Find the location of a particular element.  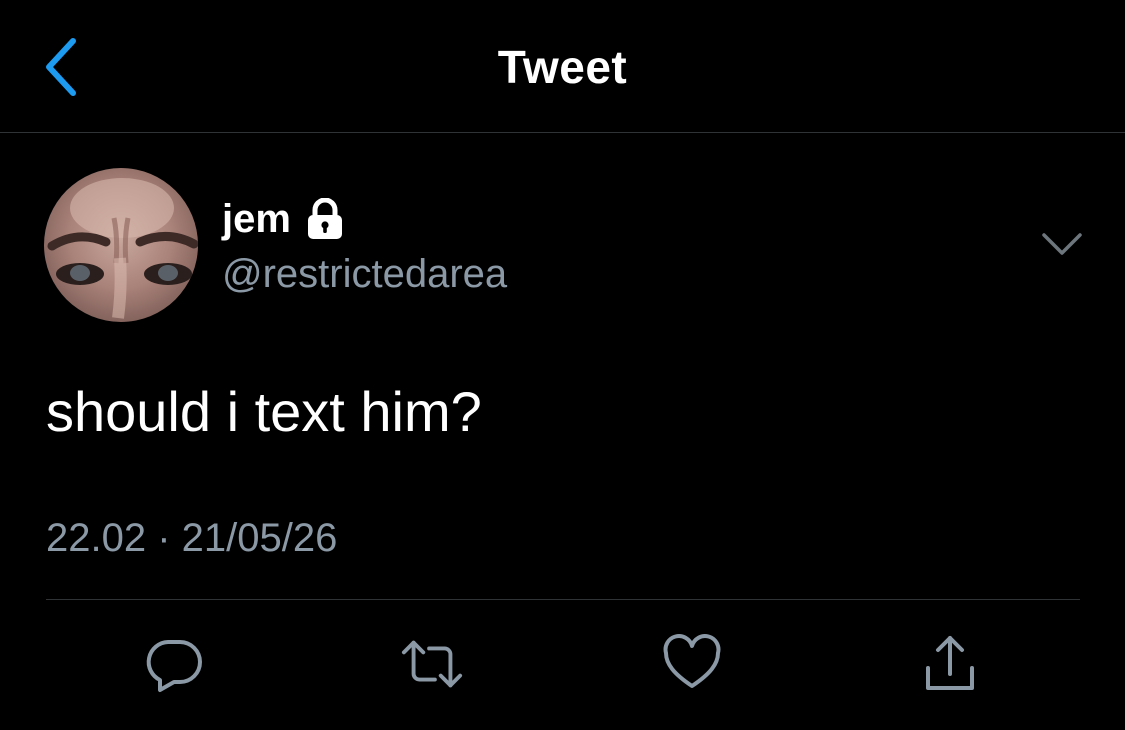

share-icon is located at coordinates (950, 663).